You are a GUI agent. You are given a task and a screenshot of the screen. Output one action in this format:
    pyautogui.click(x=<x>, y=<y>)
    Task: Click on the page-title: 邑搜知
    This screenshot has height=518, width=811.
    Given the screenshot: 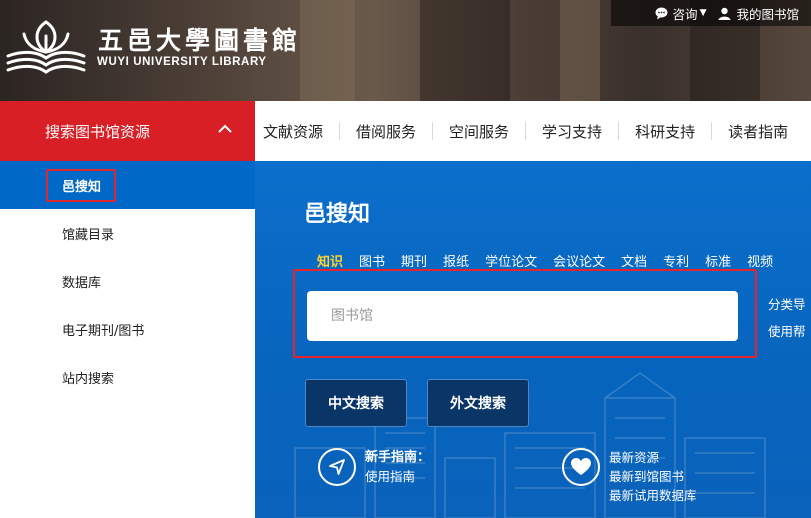 What is the action you would take?
    pyautogui.click(x=337, y=214)
    